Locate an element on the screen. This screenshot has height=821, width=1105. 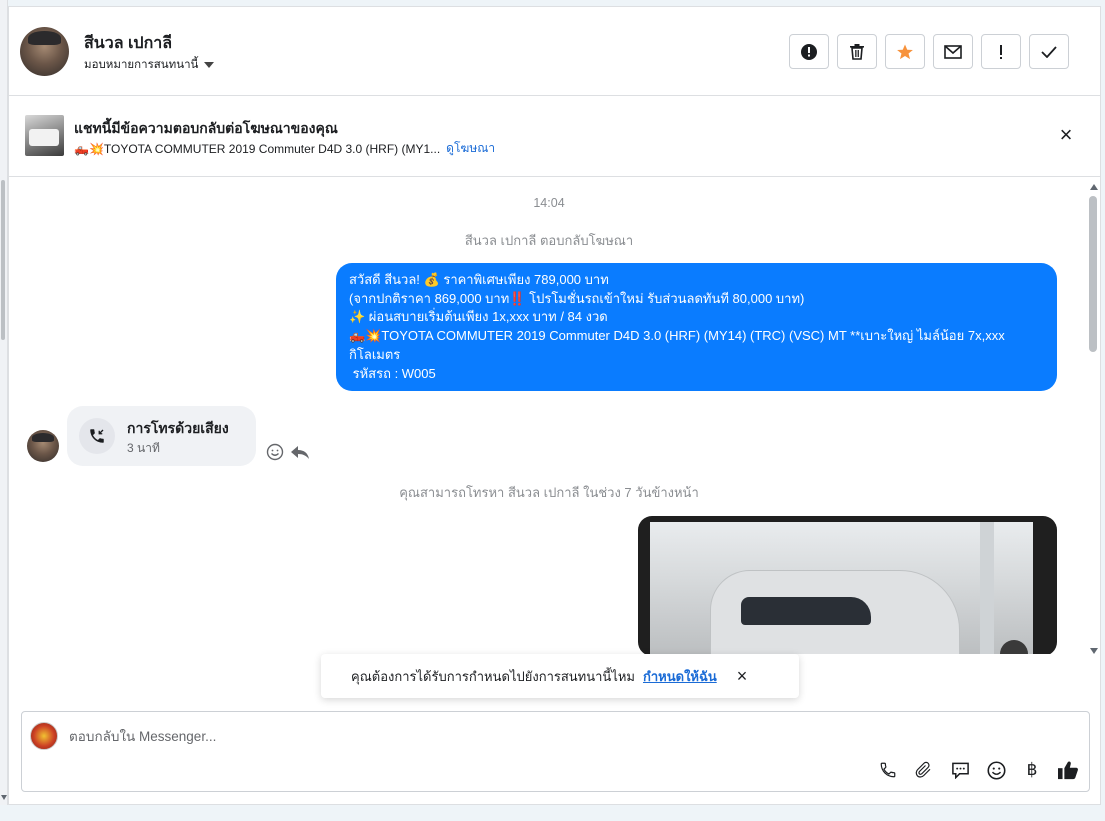
page-avatar is located at coordinates (44, 736).